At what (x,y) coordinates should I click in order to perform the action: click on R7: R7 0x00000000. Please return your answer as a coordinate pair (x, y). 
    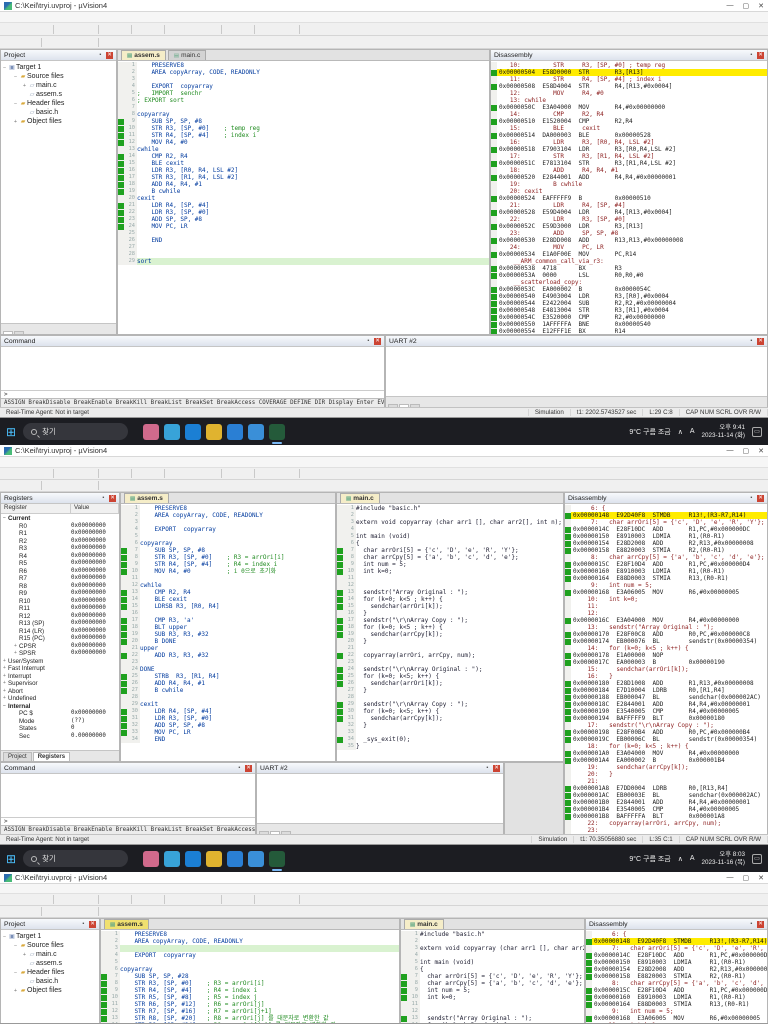
    Looking at the image, I should click on (60, 579).